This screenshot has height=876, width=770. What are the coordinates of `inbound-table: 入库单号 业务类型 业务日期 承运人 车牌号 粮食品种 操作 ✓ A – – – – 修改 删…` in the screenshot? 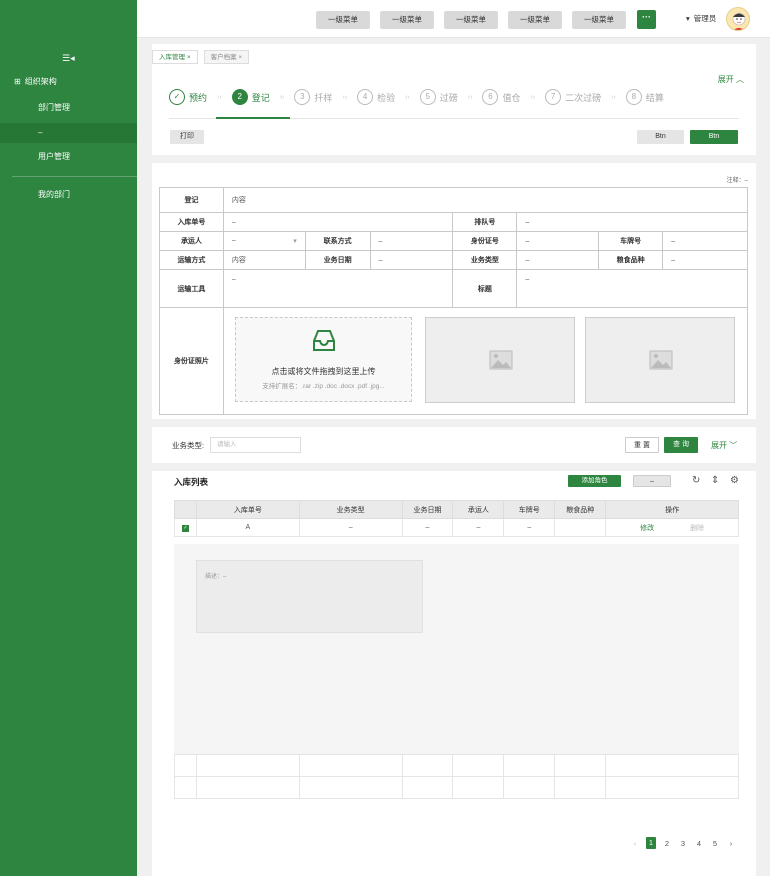 It's located at (456, 518).